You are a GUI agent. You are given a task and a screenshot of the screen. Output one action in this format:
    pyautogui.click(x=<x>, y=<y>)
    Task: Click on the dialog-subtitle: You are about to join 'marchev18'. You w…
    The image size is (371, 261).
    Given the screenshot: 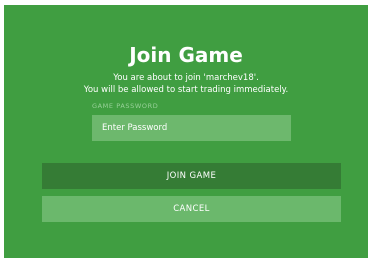 What is the action you would take?
    pyautogui.click(x=186, y=84)
    